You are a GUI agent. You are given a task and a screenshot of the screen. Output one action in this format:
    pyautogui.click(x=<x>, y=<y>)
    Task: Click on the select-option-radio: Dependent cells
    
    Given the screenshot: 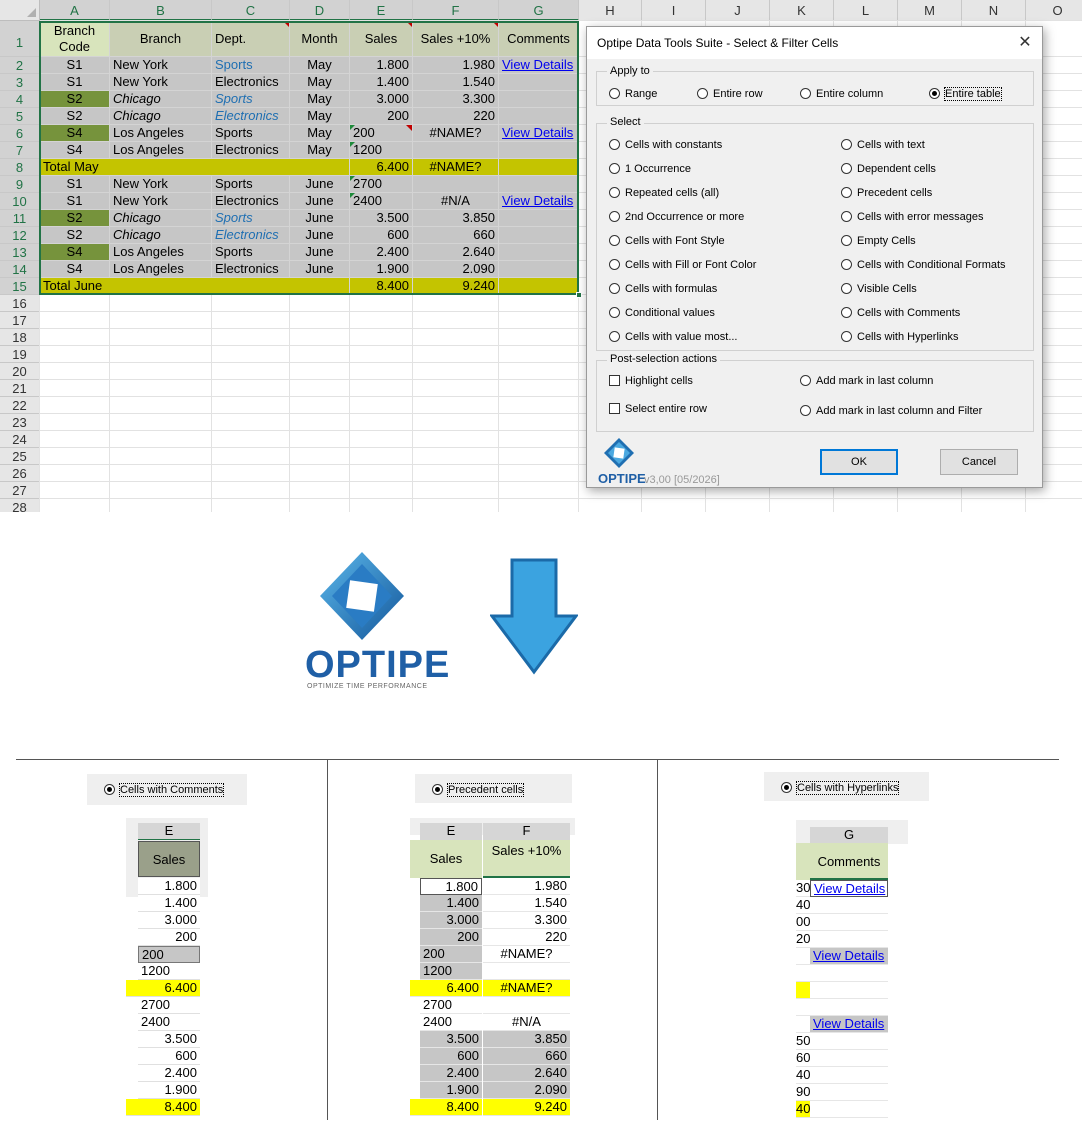 What is the action you would take?
    pyautogui.click(x=888, y=169)
    